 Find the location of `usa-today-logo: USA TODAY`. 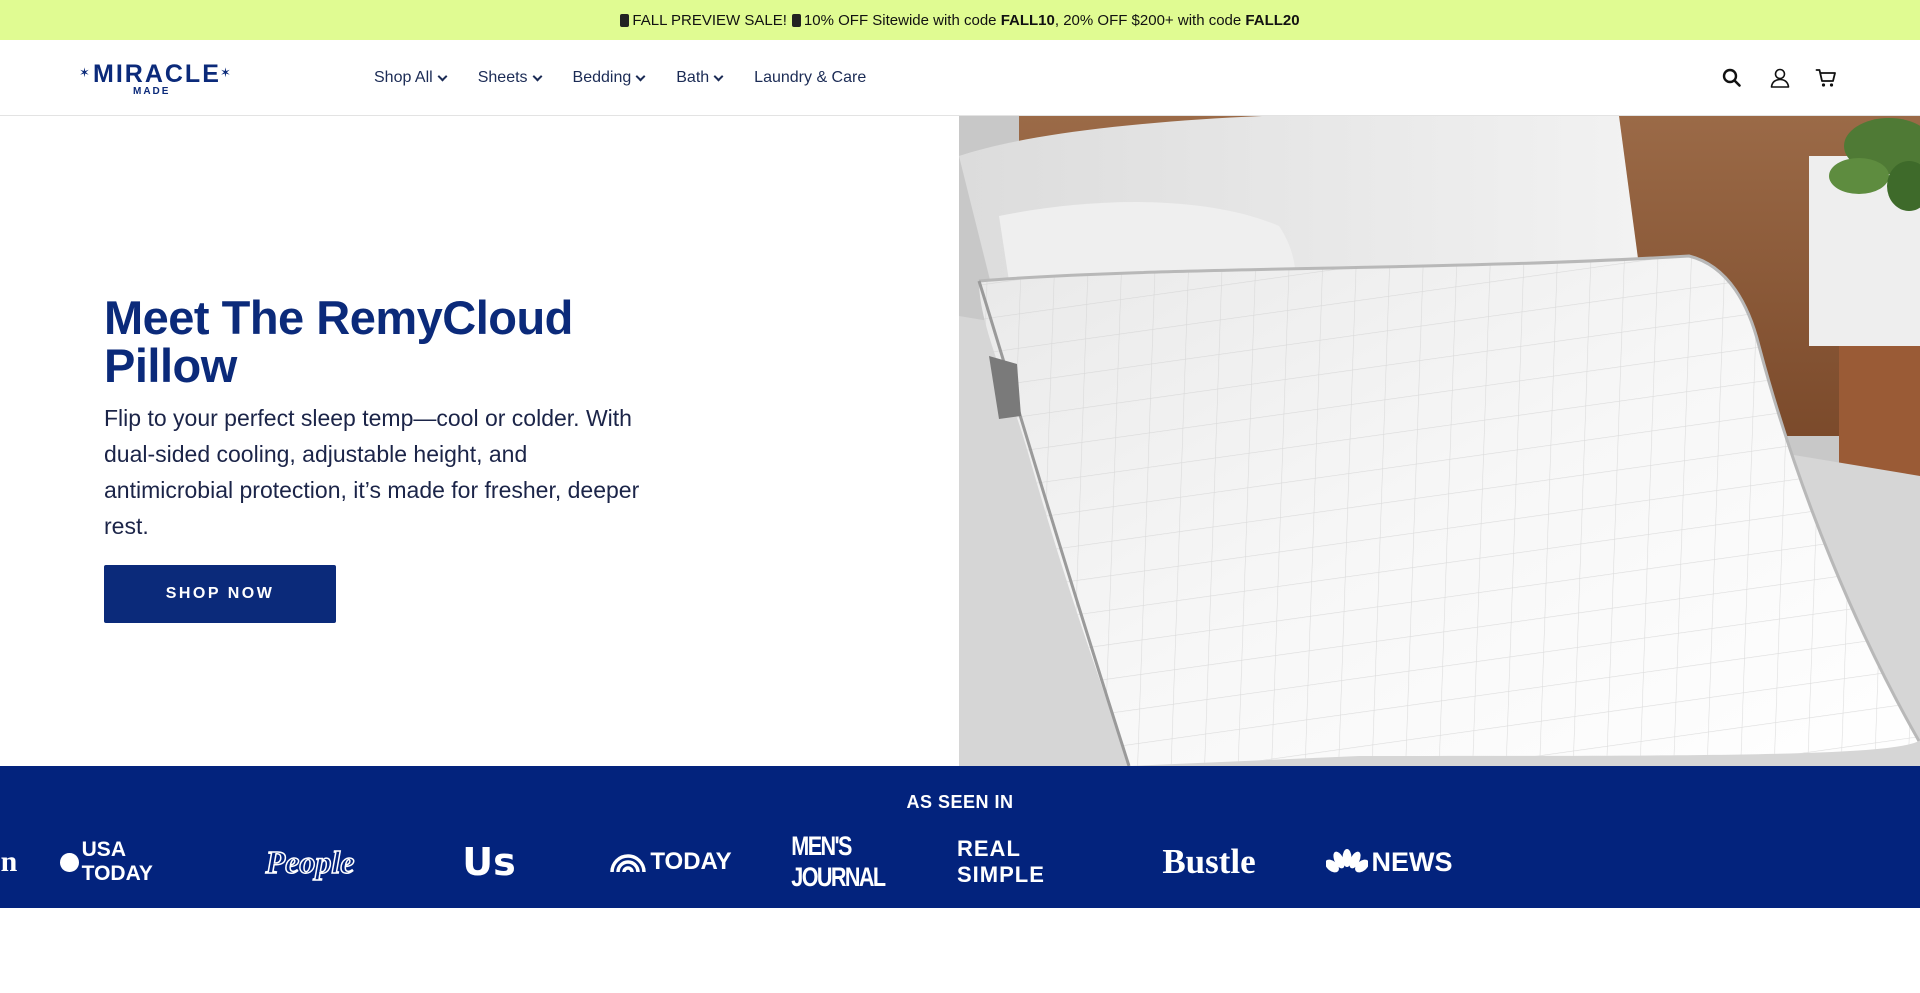

usa-today-logo: USA TODAY is located at coordinates (130, 861).